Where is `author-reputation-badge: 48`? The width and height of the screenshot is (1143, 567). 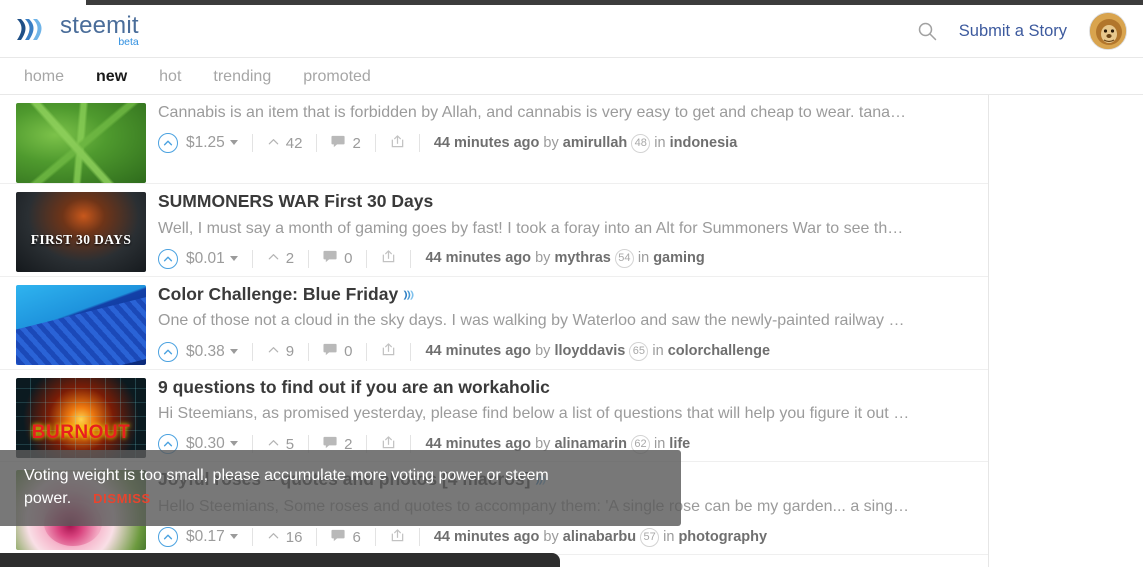 author-reputation-badge: 48 is located at coordinates (641, 143).